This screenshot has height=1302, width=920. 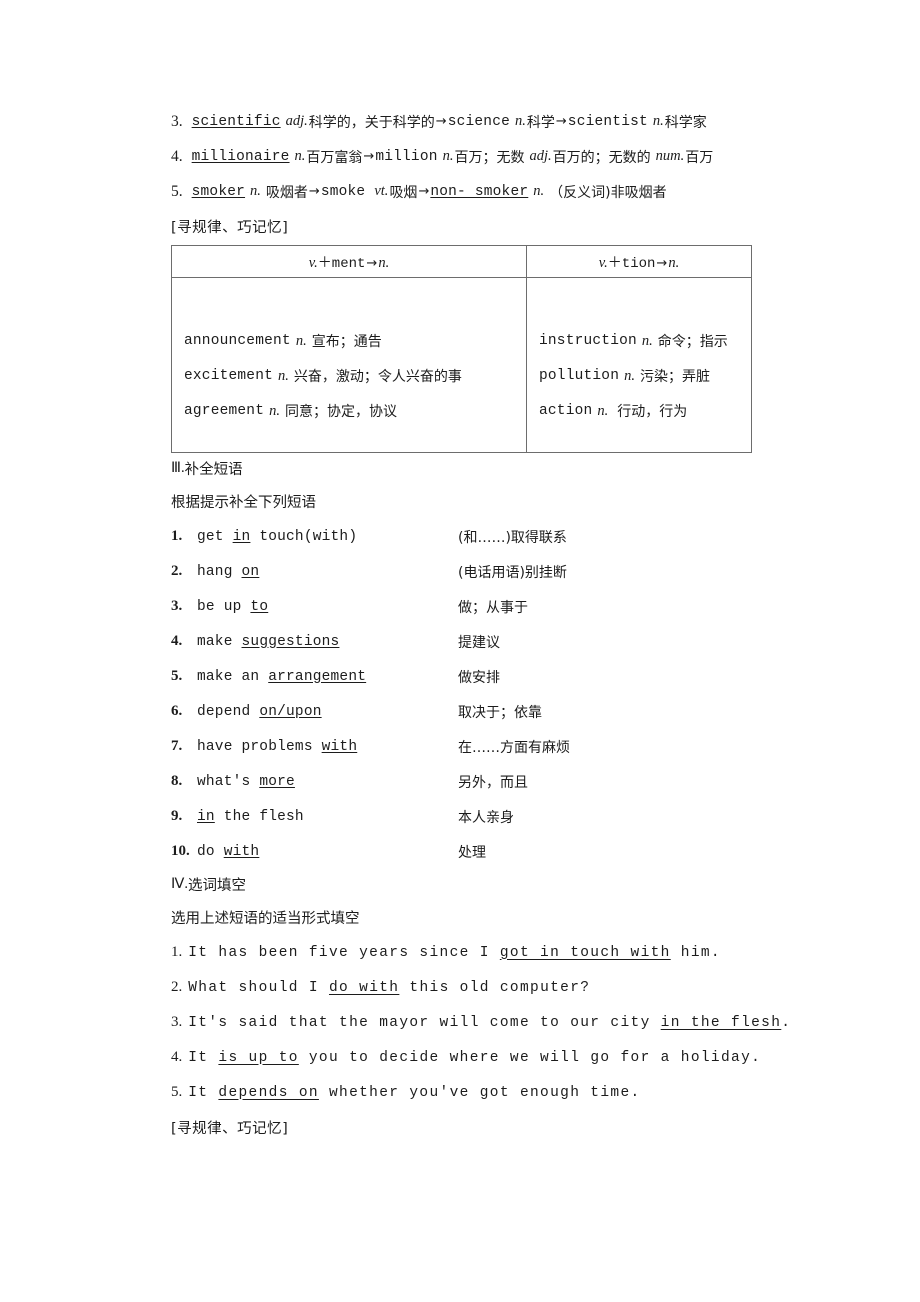 What do you see at coordinates (692, 342) in the screenshot?
I see `entry-gloss: 命令；指示` at bounding box center [692, 342].